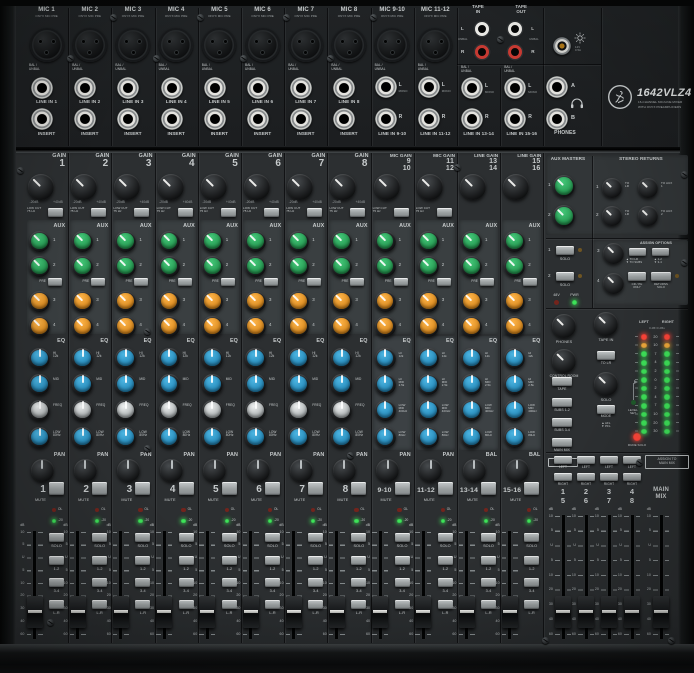 The width and height of the screenshot is (694, 673). What do you see at coordinates (632, 612) in the screenshot?
I see `sub-4-fader-cap` at bounding box center [632, 612].